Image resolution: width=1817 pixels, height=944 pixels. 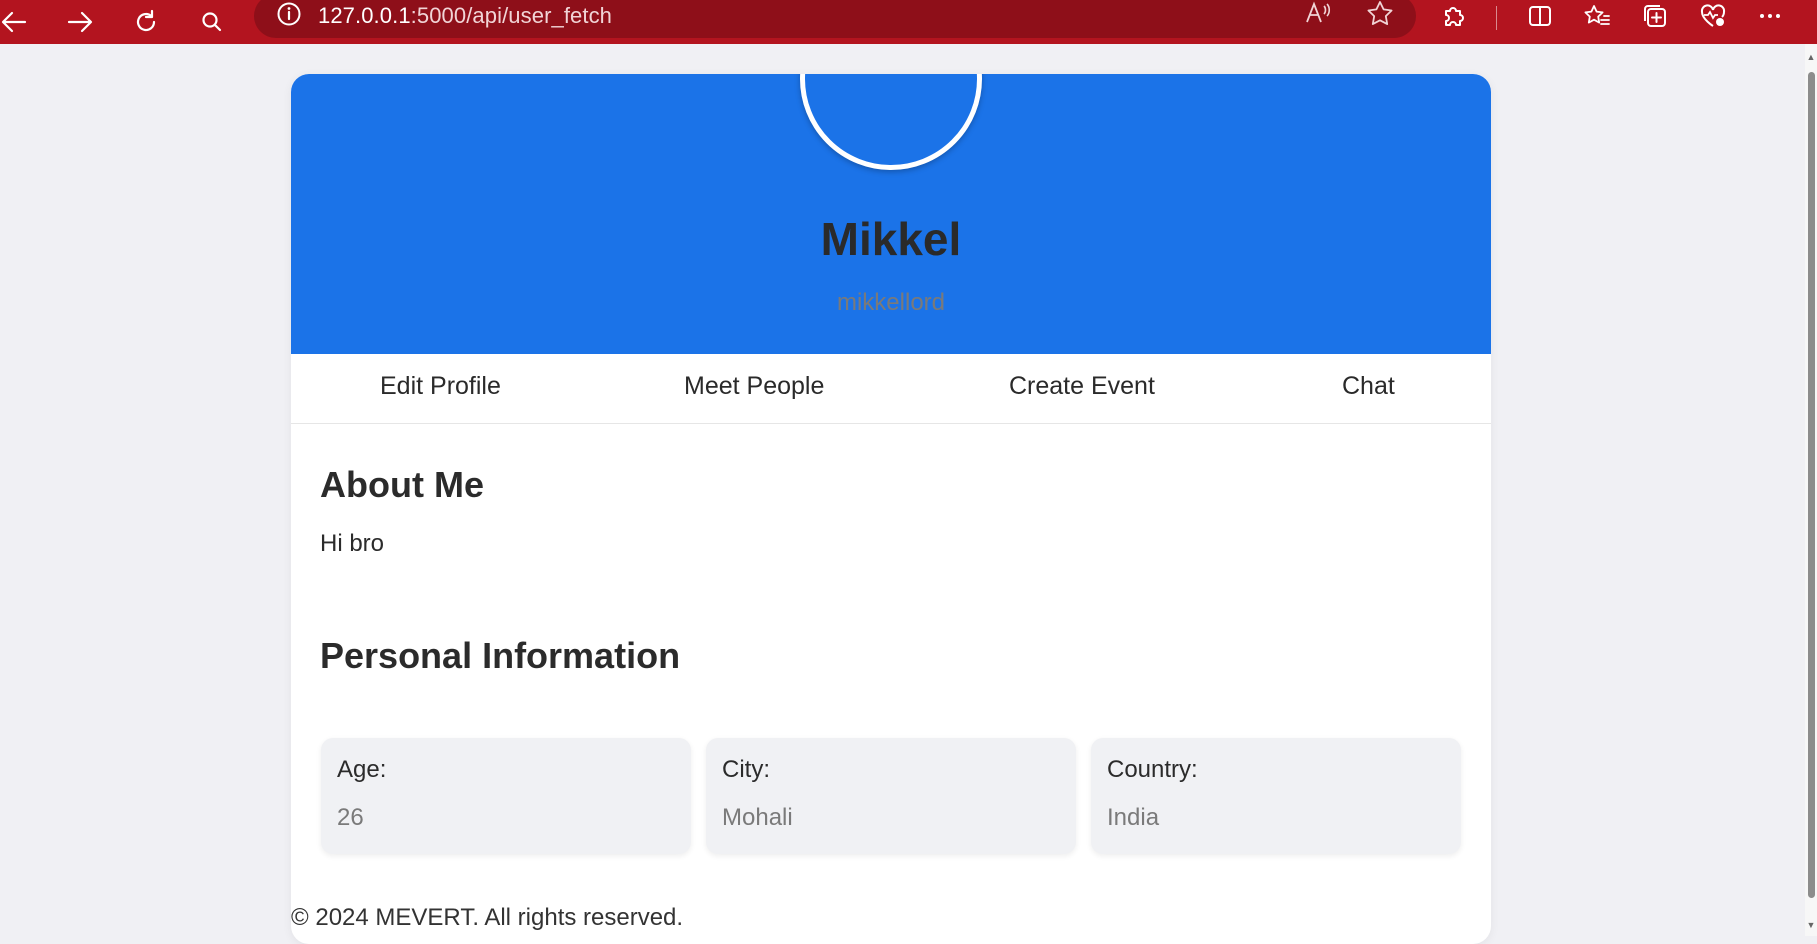 What do you see at coordinates (757, 817) in the screenshot?
I see `info-value: Mohali` at bounding box center [757, 817].